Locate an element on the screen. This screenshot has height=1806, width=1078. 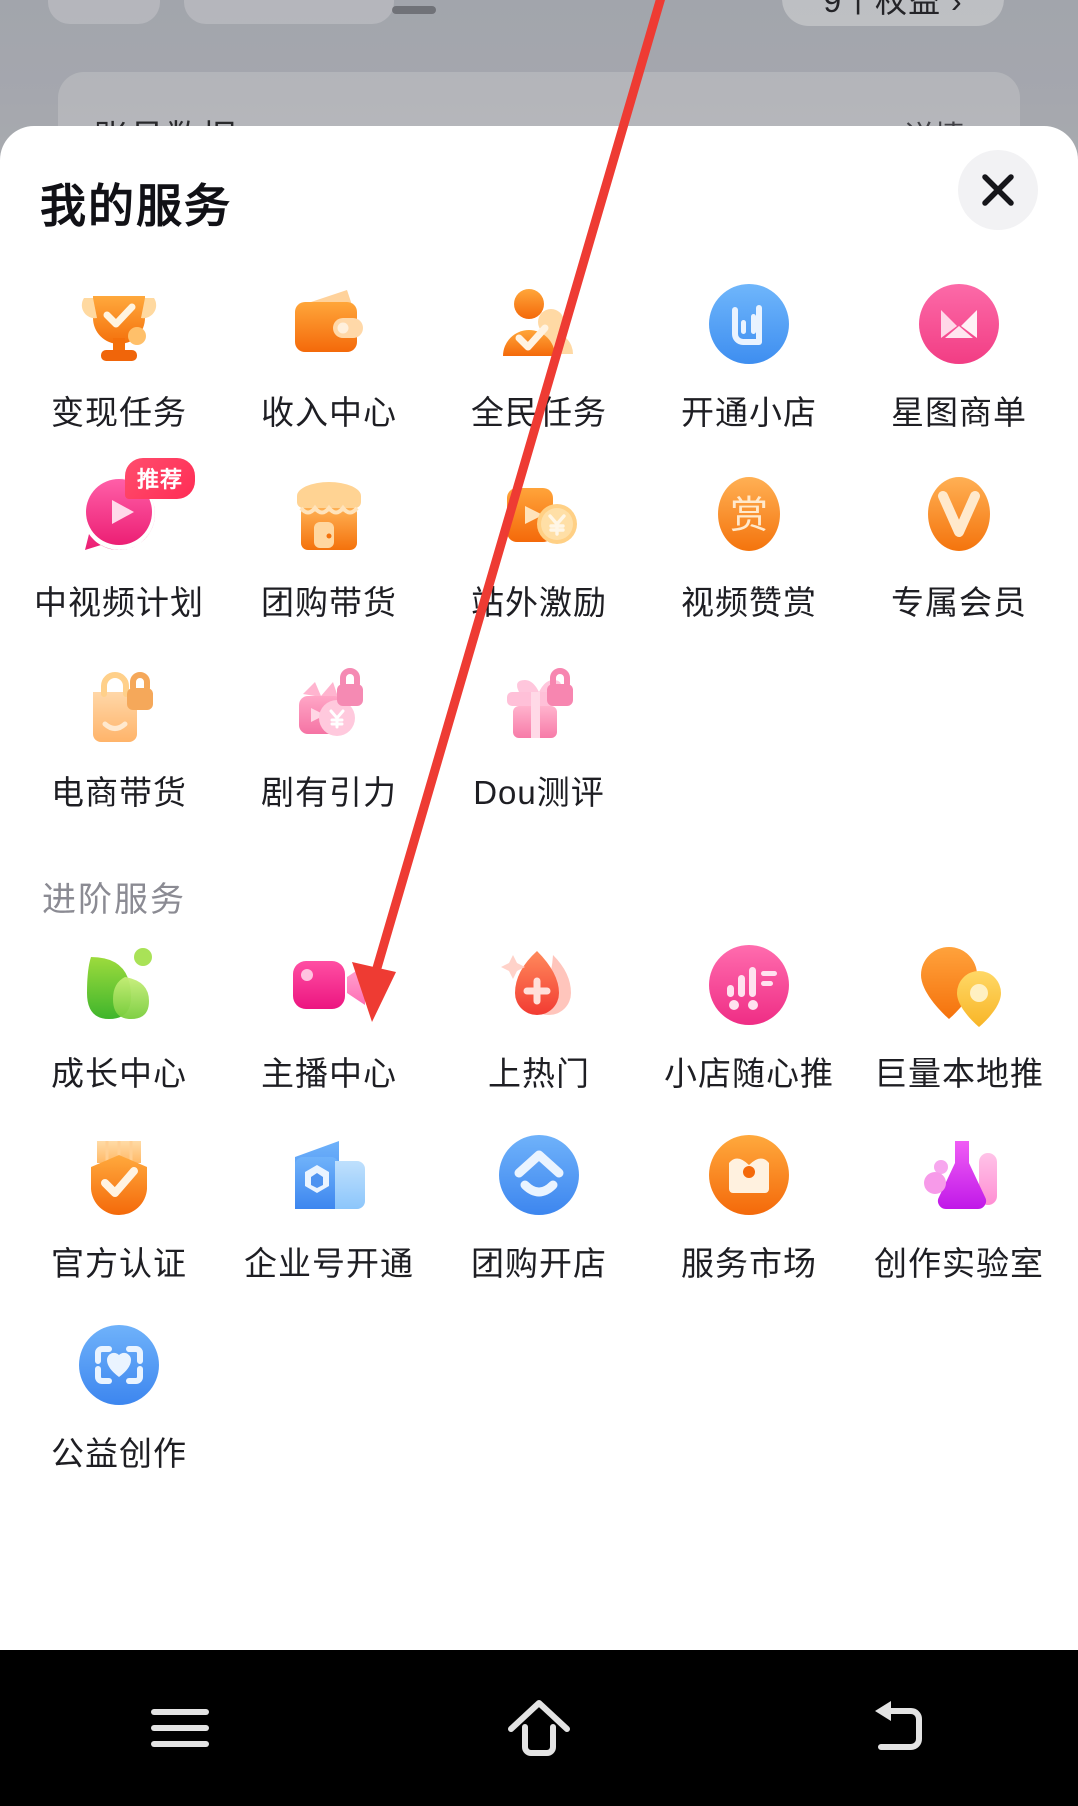
back-button is located at coordinates (898, 1728).